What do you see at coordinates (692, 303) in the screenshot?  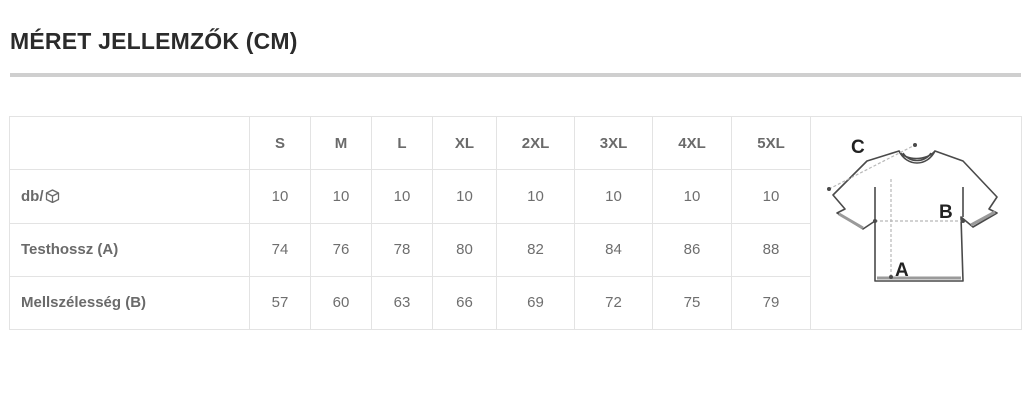 I see `table-cell: 75` at bounding box center [692, 303].